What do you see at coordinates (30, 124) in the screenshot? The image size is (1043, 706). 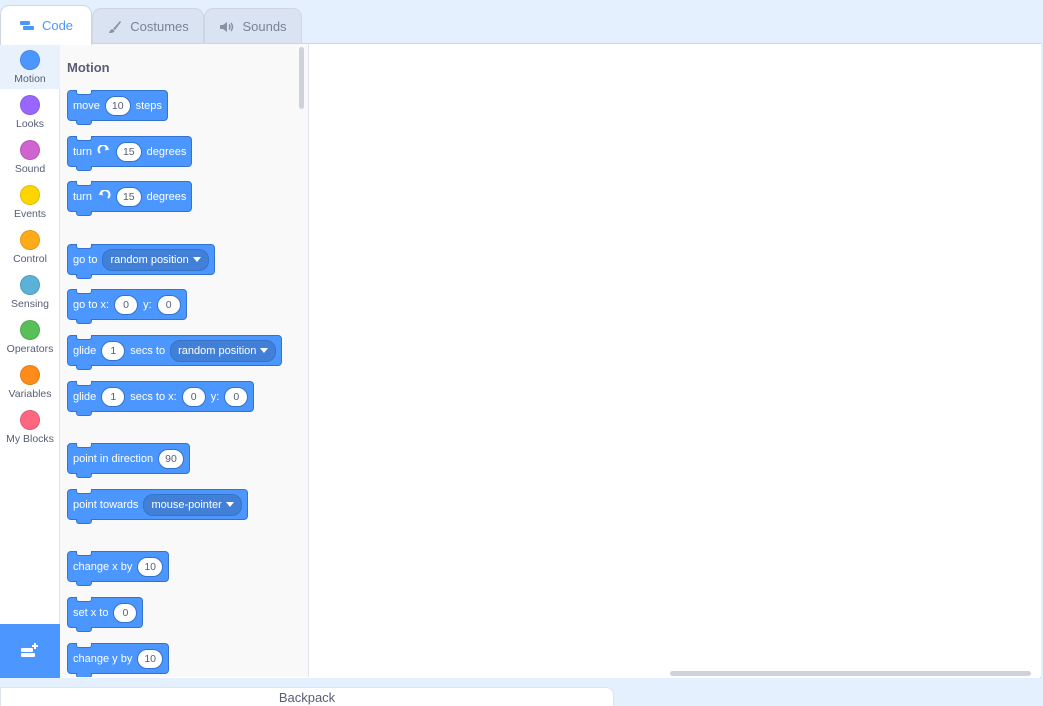 I see `category-label: Looks` at bounding box center [30, 124].